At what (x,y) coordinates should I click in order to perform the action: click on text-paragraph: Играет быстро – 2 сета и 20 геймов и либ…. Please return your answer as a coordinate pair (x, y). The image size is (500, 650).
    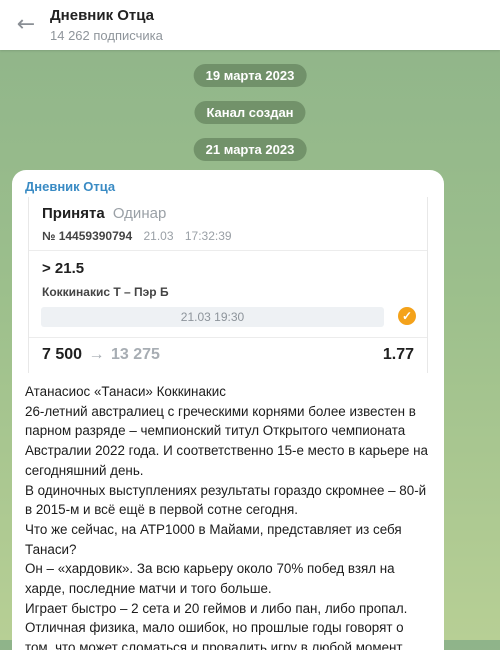
    Looking at the image, I should click on (216, 608).